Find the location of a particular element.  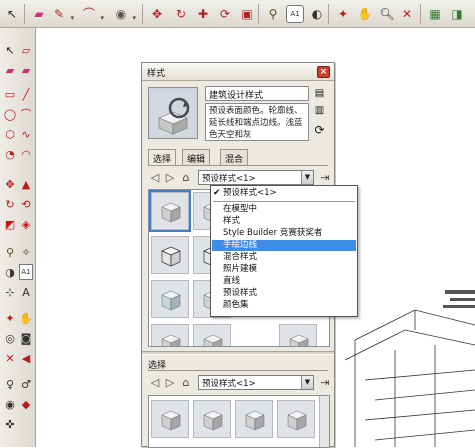

walk-icon: ♂ is located at coordinates (26, 384).